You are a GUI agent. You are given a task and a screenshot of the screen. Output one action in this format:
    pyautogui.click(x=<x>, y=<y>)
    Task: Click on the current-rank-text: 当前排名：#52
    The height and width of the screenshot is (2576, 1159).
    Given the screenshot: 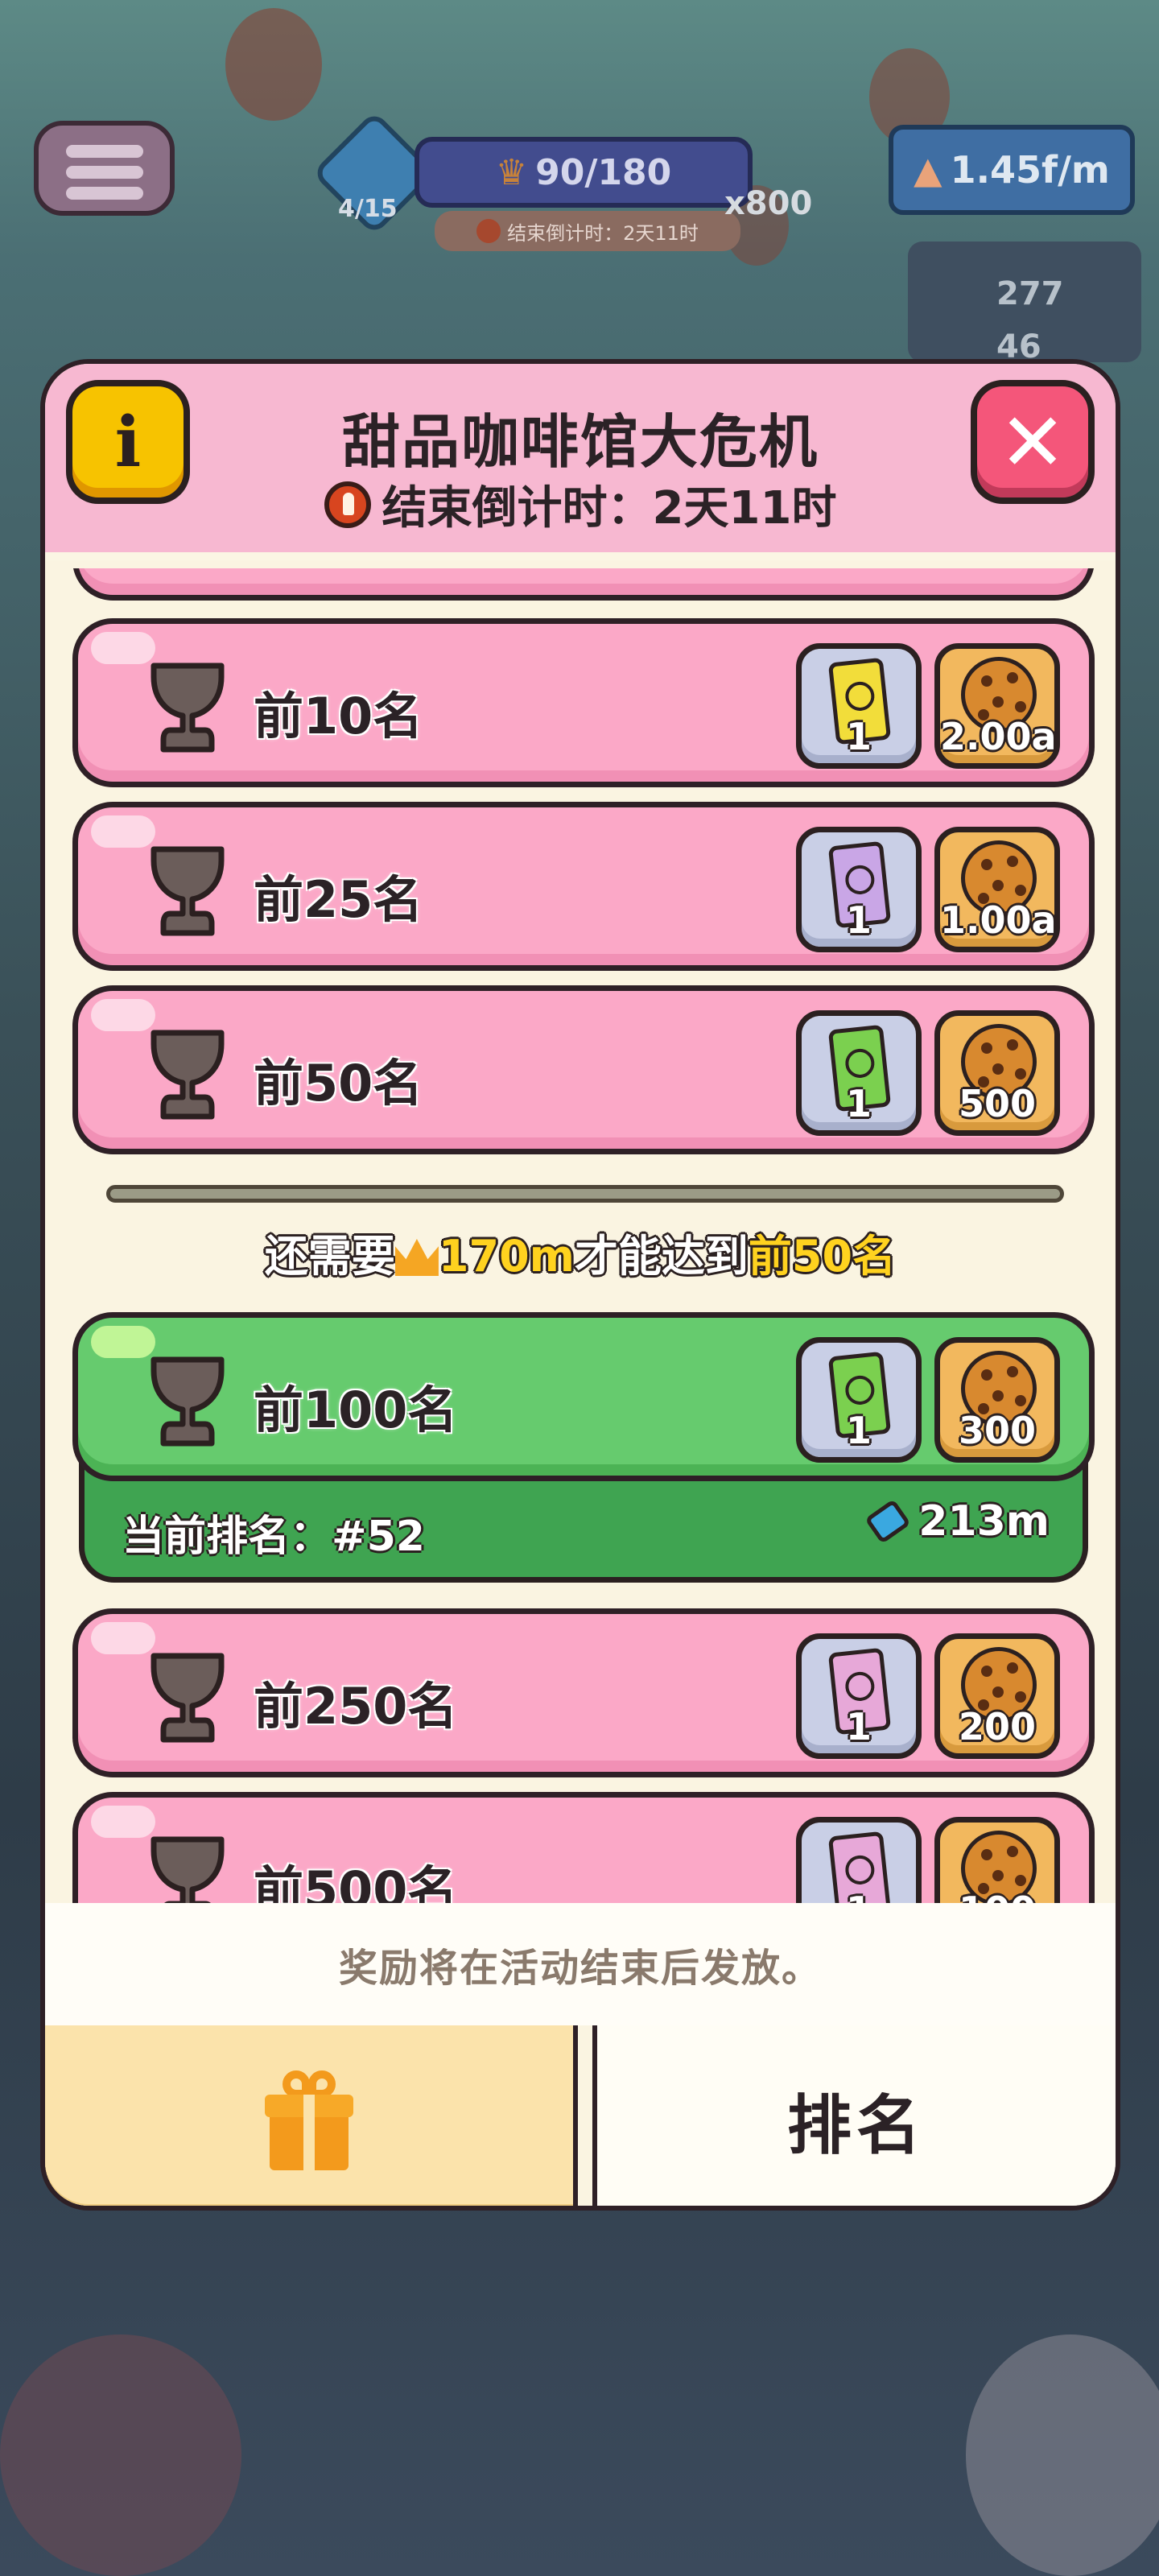 What is the action you would take?
    pyautogui.click(x=273, y=1537)
    